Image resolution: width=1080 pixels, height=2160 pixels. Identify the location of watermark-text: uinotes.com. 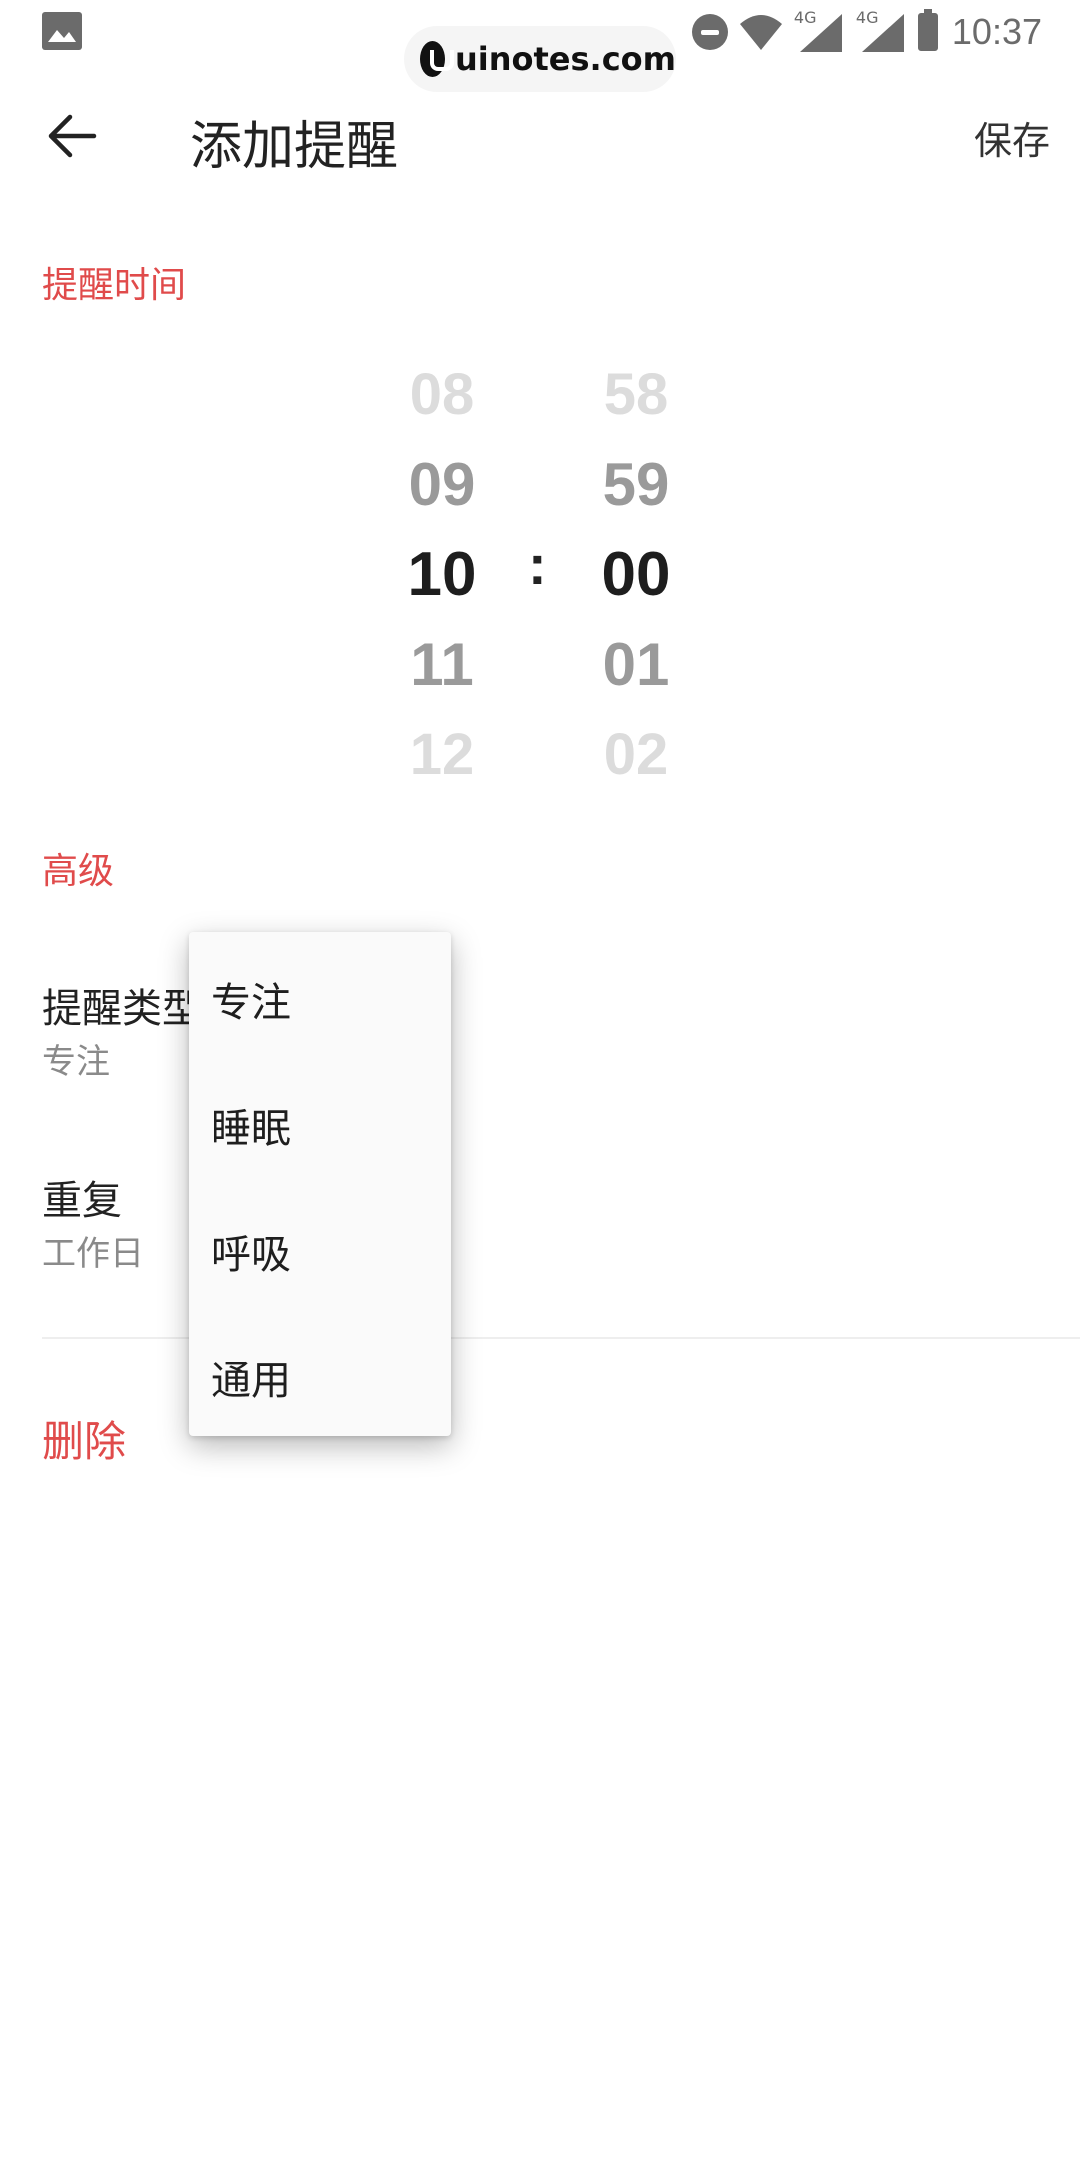
(565, 59).